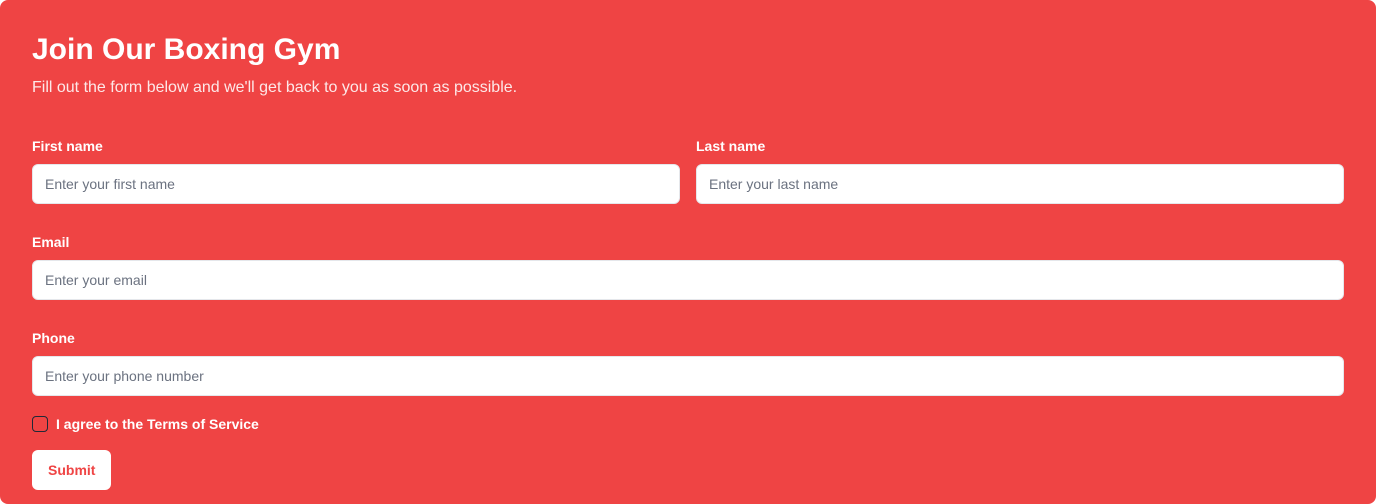 This screenshot has height=504, width=1376. I want to click on email-field: Email, so click(688, 266).